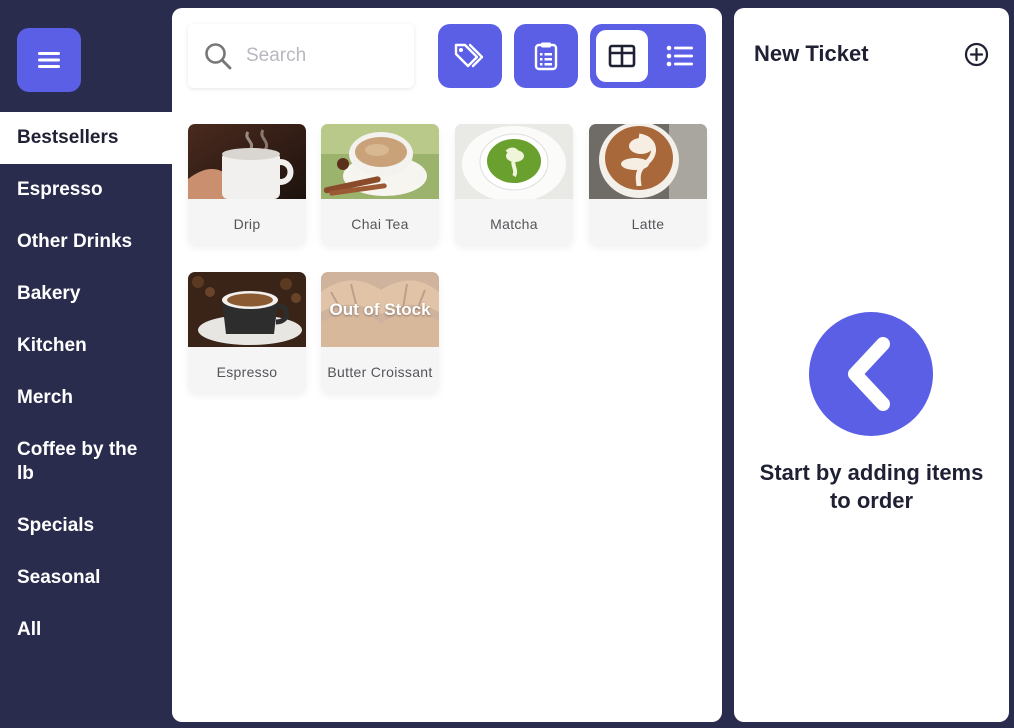 The image size is (1014, 728). Describe the element at coordinates (86, 526) in the screenshot. I see `category-specials: Specials` at that location.